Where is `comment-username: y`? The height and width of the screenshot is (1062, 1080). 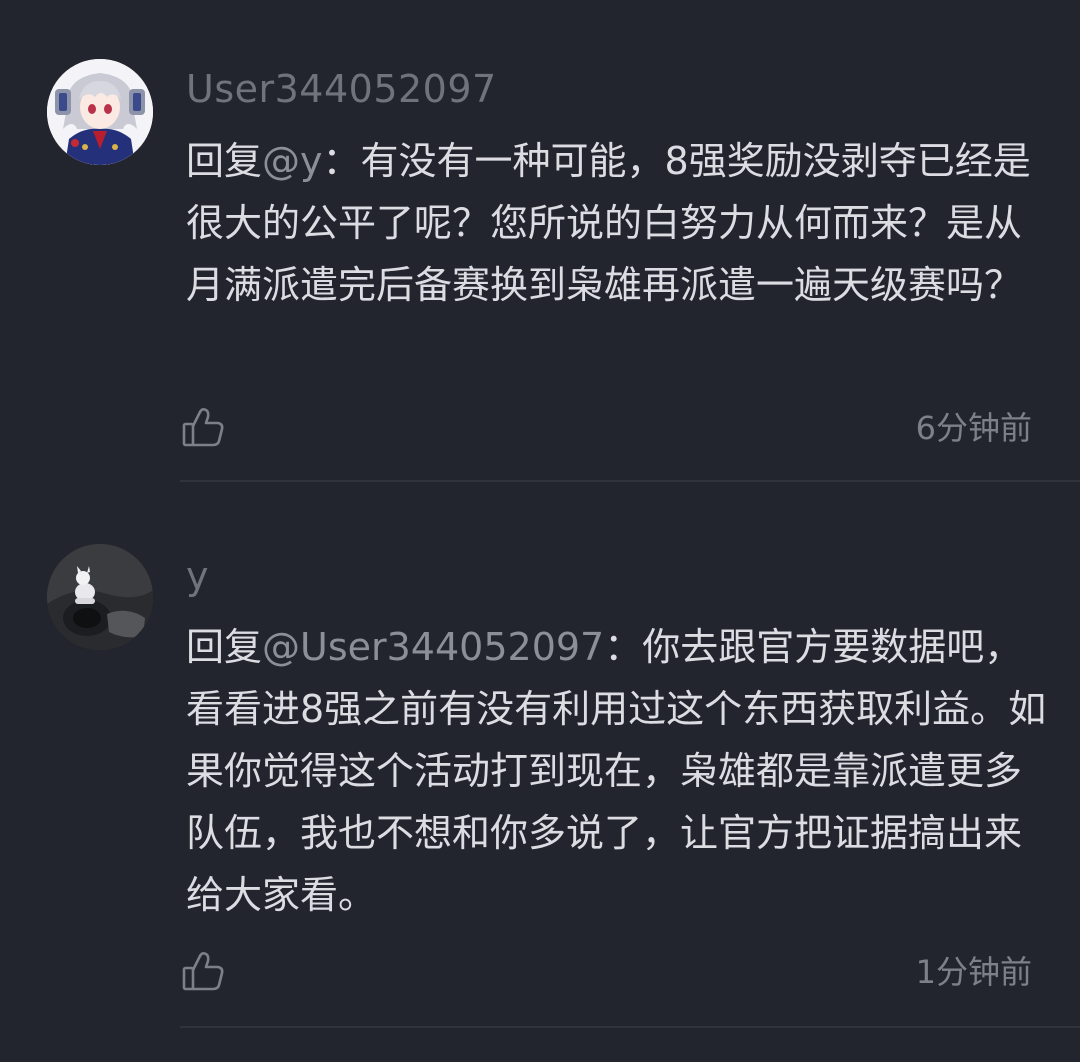
comment-username: y is located at coordinates (197, 576).